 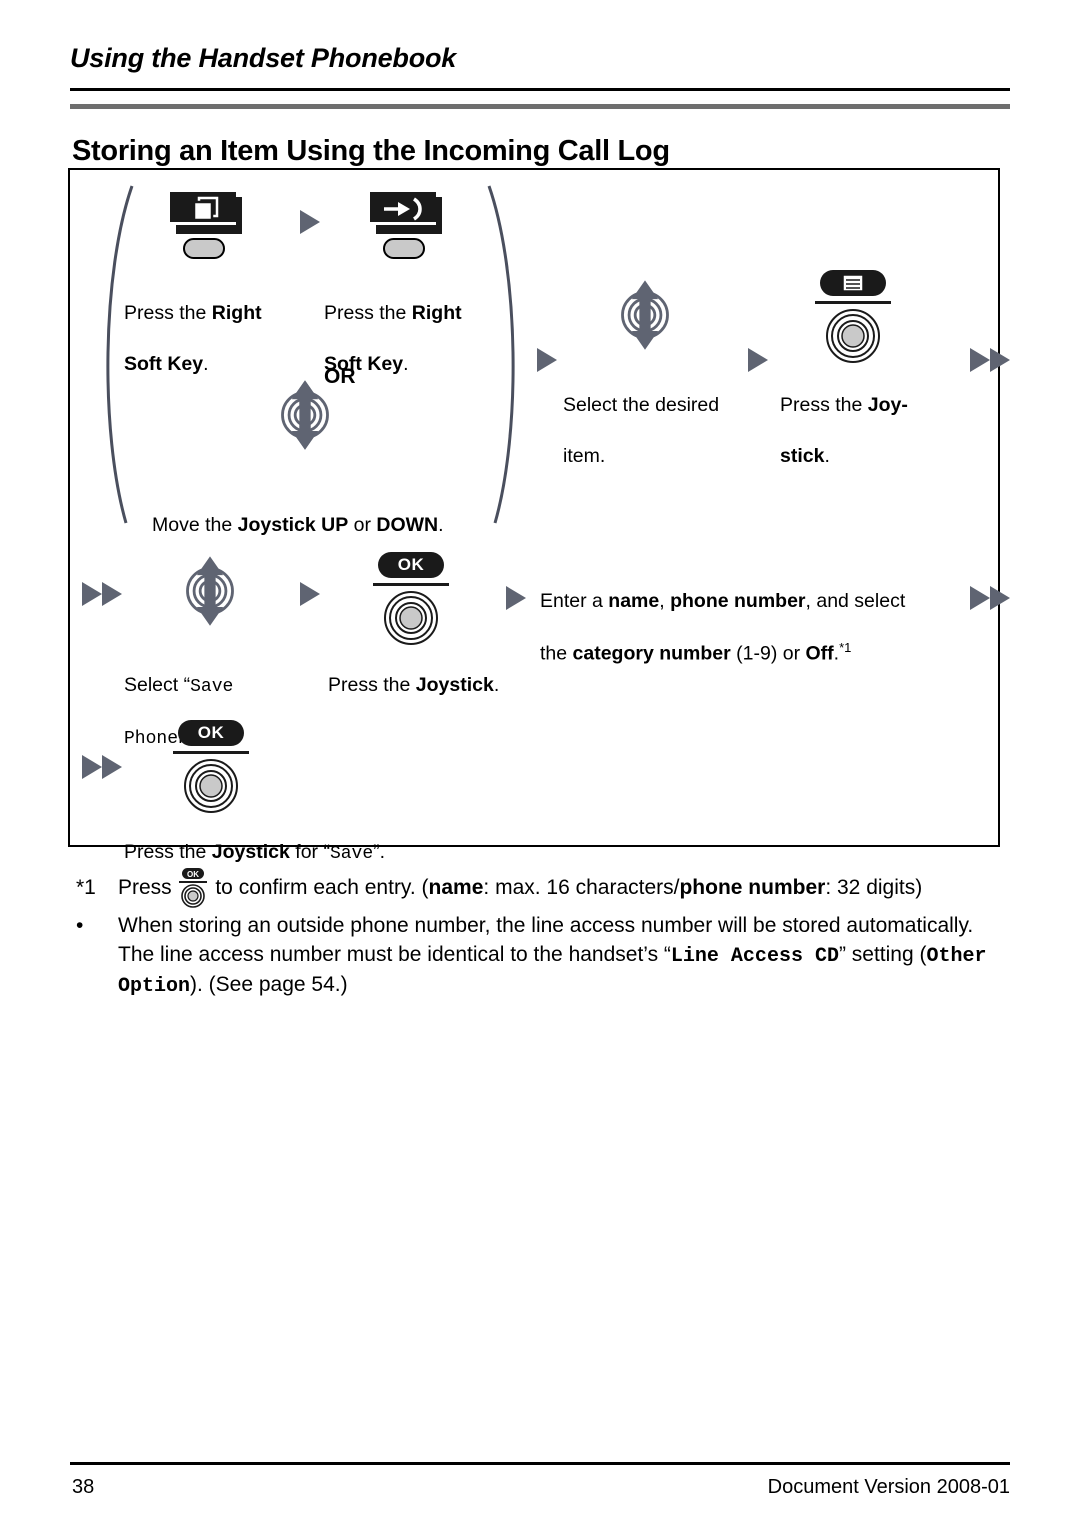 I want to click on document-version: Document Version 2008-01, so click(x=888, y=1487).